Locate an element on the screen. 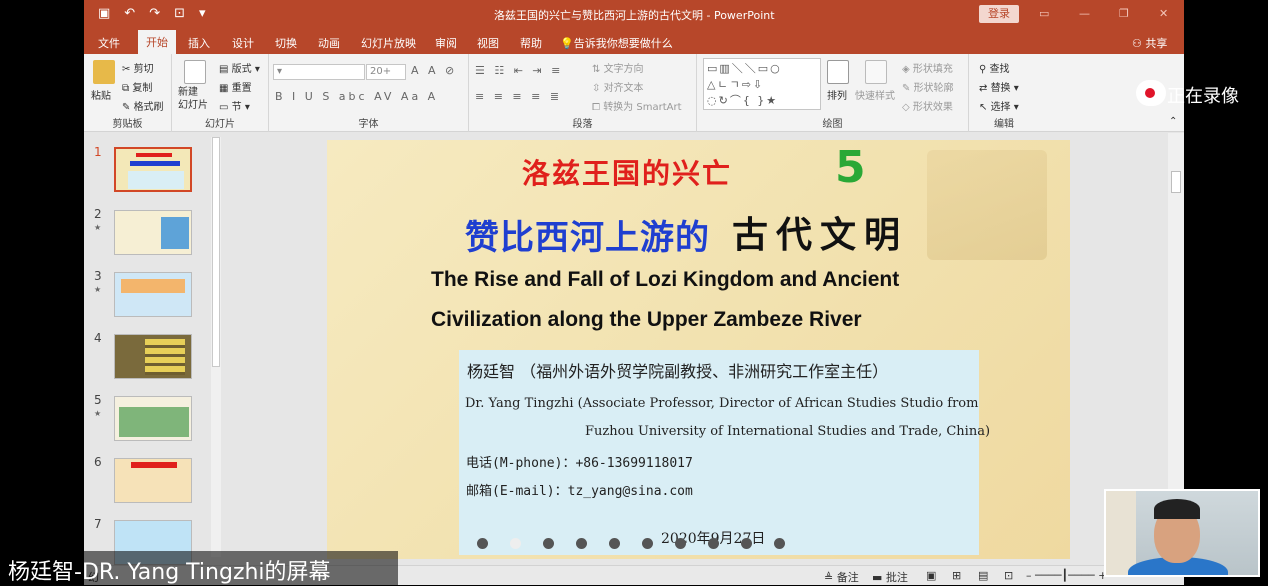 This screenshot has width=1268, height=586. lightbulb-icon: 💡 is located at coordinates (567, 43).